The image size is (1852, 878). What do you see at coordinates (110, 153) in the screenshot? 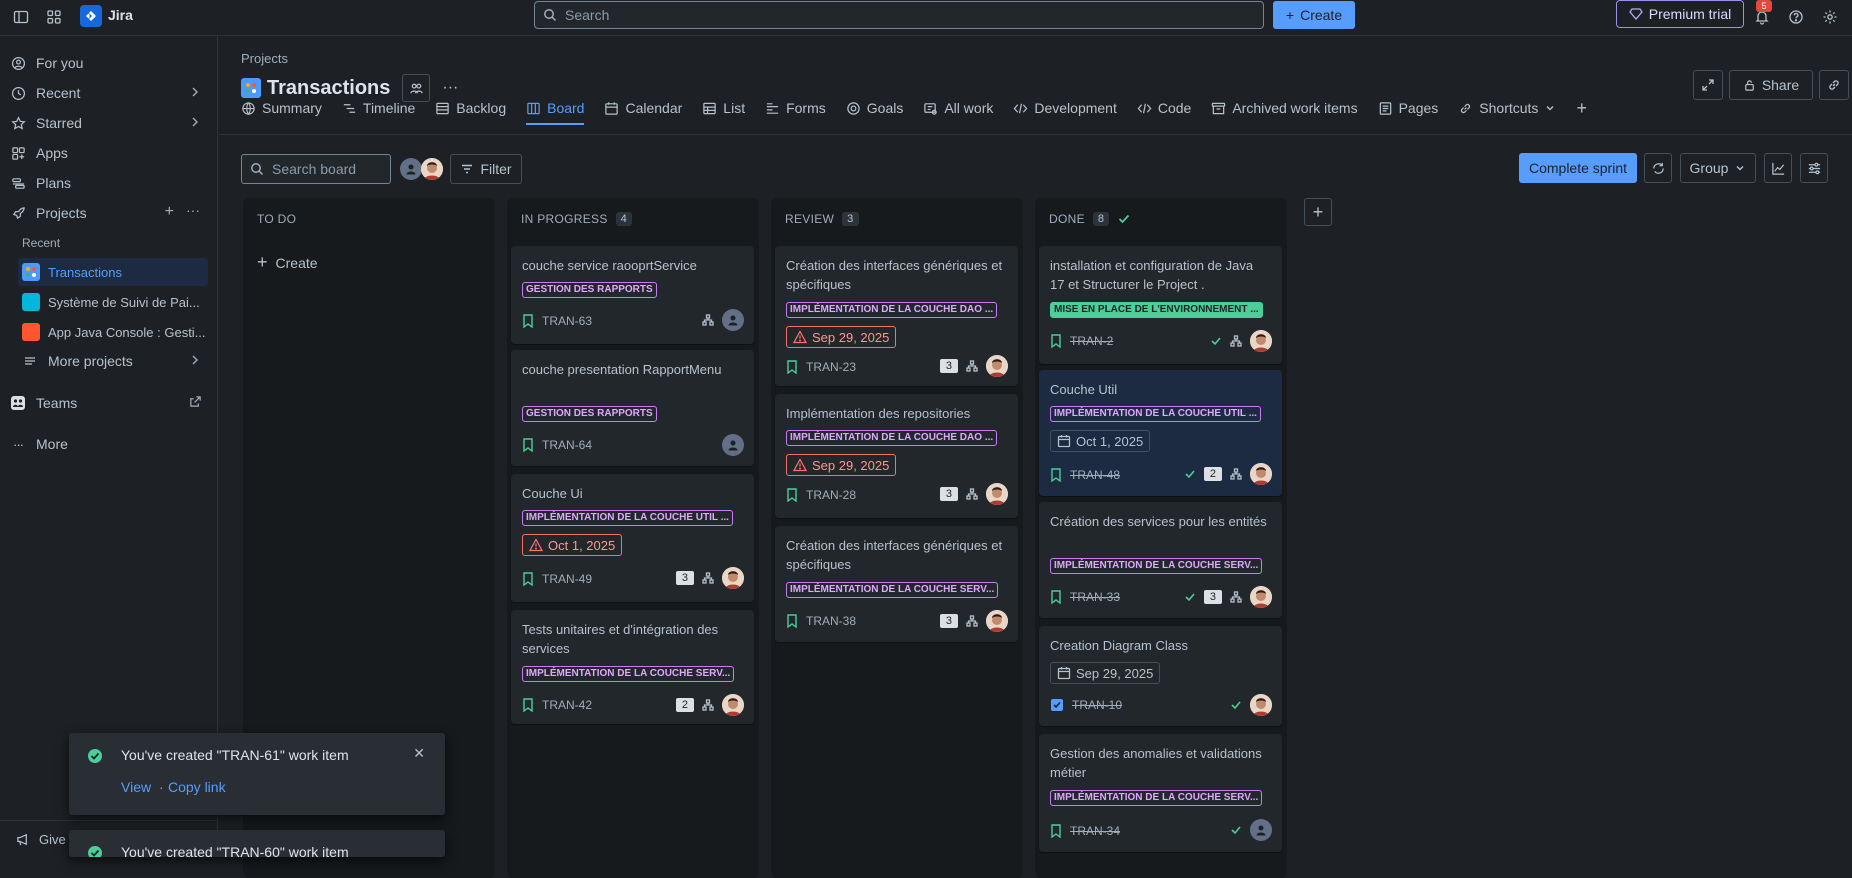
I see `sidebar-item-apps: Apps` at bounding box center [110, 153].